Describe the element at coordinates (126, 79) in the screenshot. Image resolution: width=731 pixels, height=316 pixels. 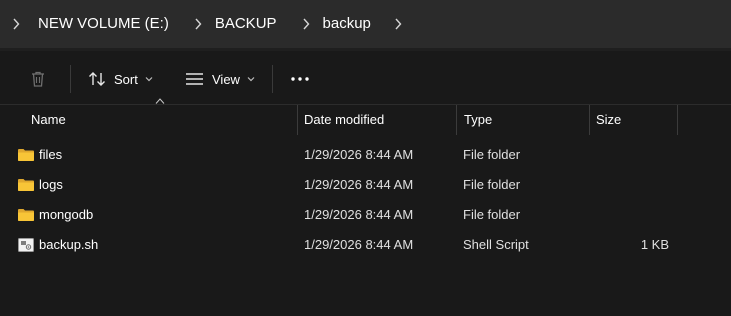
I see `sort-label: Sort` at that location.